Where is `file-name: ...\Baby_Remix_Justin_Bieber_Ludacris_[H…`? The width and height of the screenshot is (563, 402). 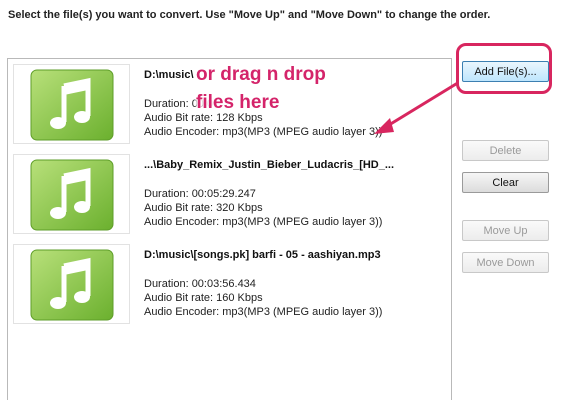 file-name: ...\Baby_Remix_Justin_Bieber_Ludacris_[H… is located at coordinates (269, 165).